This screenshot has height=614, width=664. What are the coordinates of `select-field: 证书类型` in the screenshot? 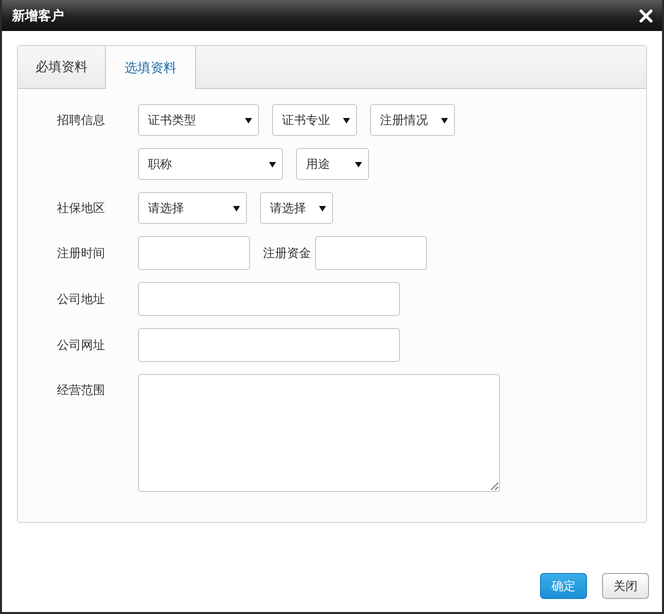 It's located at (198, 120).